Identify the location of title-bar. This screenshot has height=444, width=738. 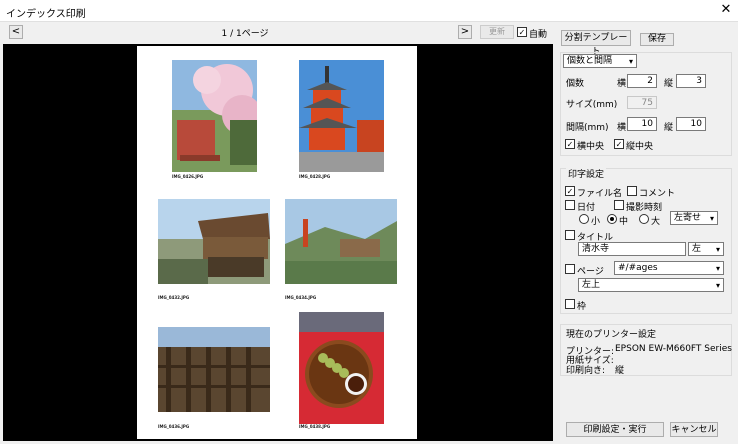
(369, 11).